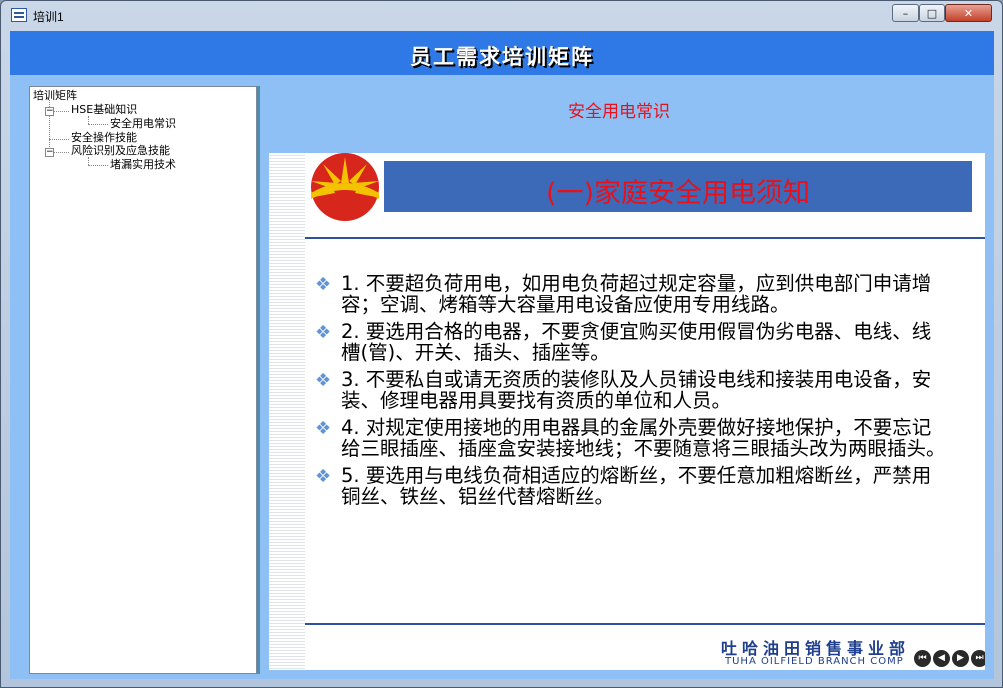 The height and width of the screenshot is (688, 1003). What do you see at coordinates (287, 411) in the screenshot?
I see `slide-stripe-decoration` at bounding box center [287, 411].